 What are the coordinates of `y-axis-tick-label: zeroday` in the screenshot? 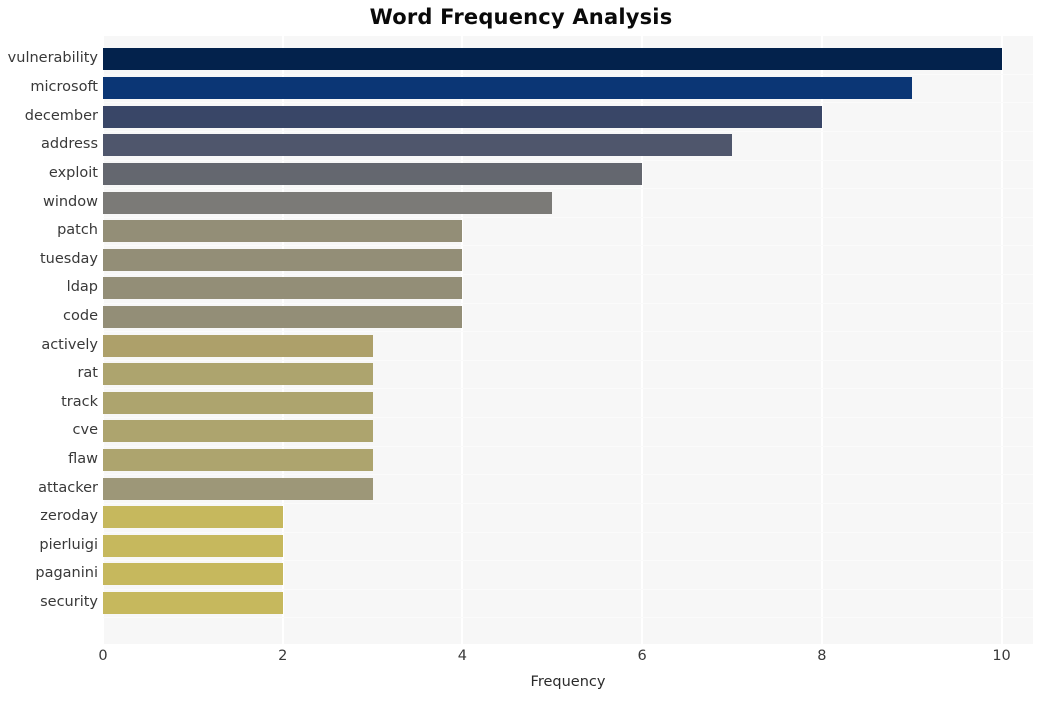 It's located at (69, 516).